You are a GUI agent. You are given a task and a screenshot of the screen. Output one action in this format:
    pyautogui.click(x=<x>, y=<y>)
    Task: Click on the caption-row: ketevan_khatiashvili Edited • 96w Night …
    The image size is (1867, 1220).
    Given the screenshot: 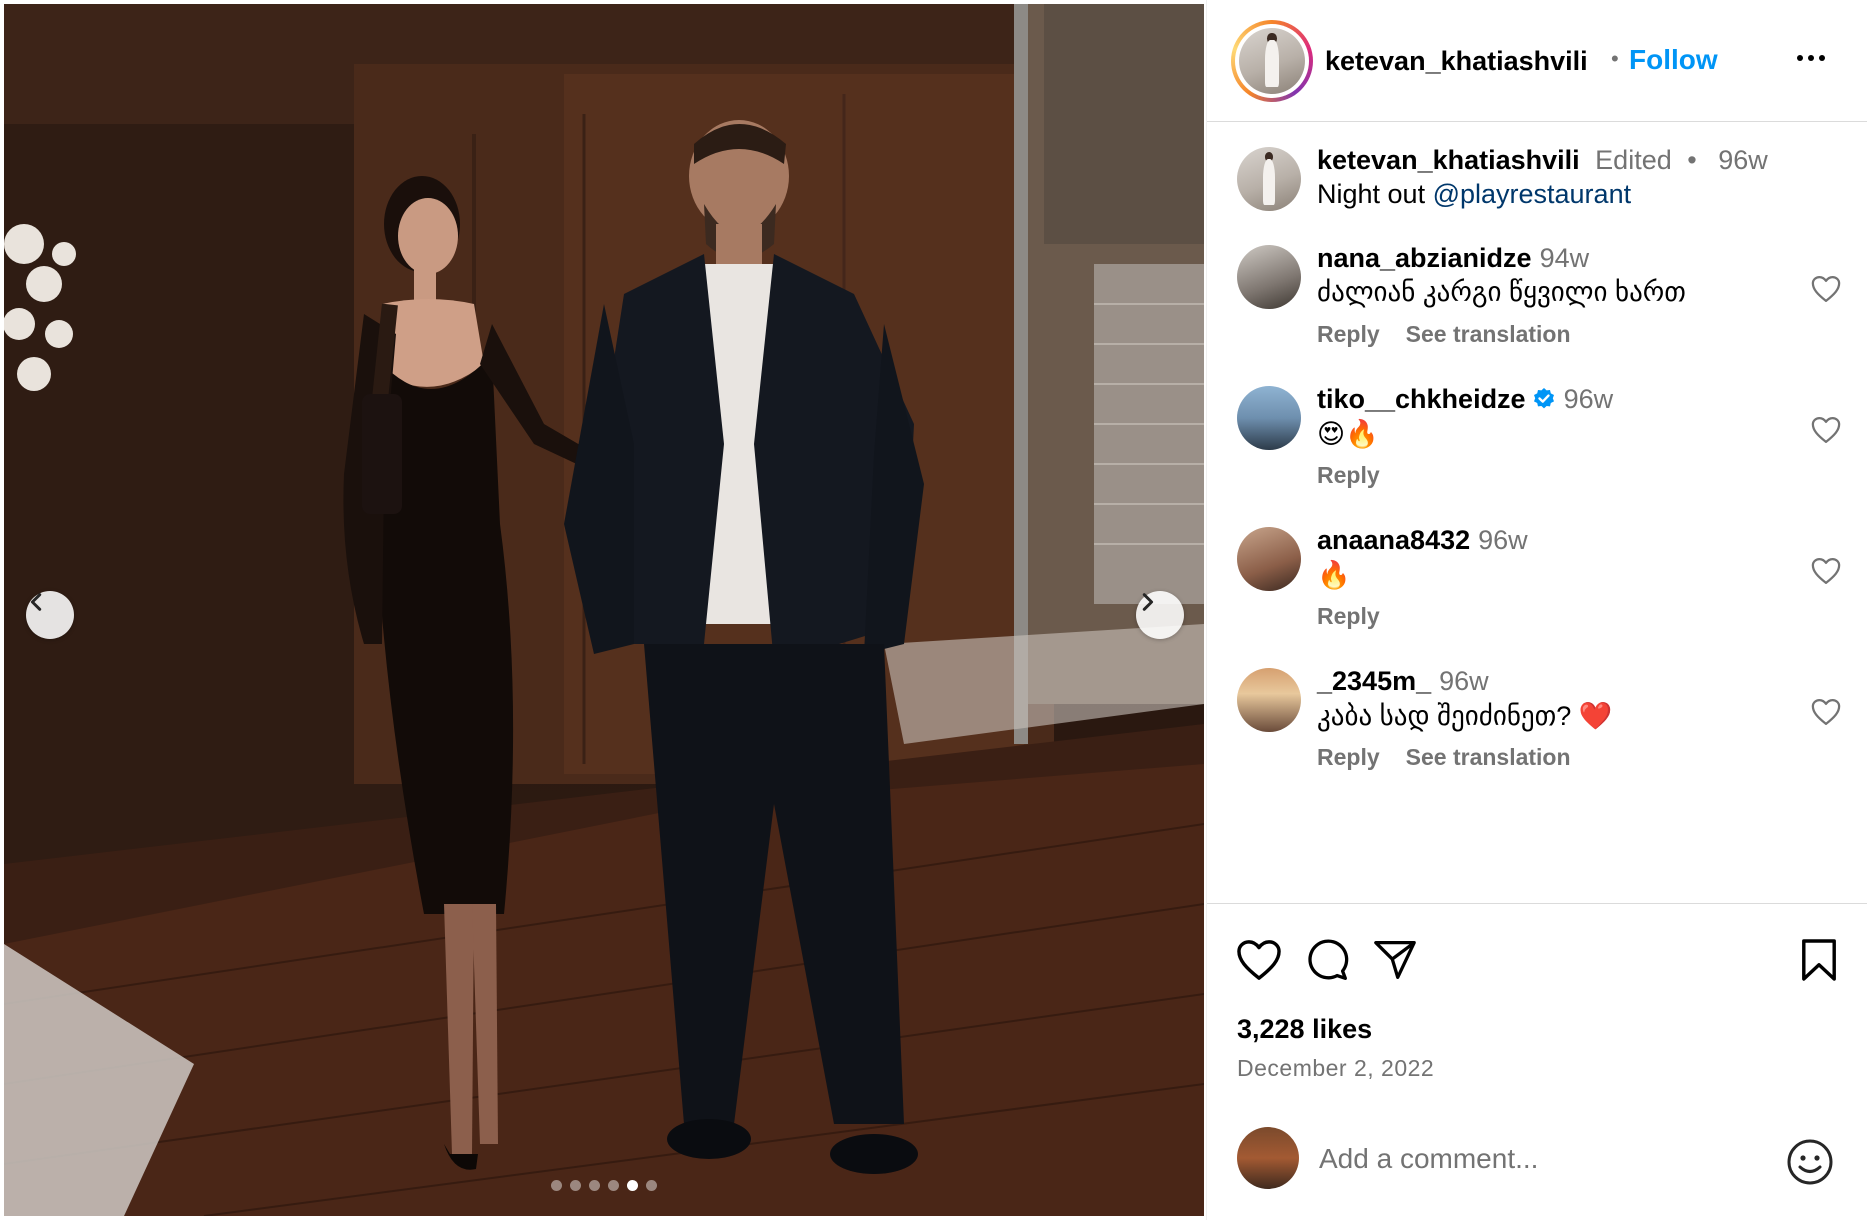 What is the action you would take?
    pyautogui.click(x=1537, y=190)
    